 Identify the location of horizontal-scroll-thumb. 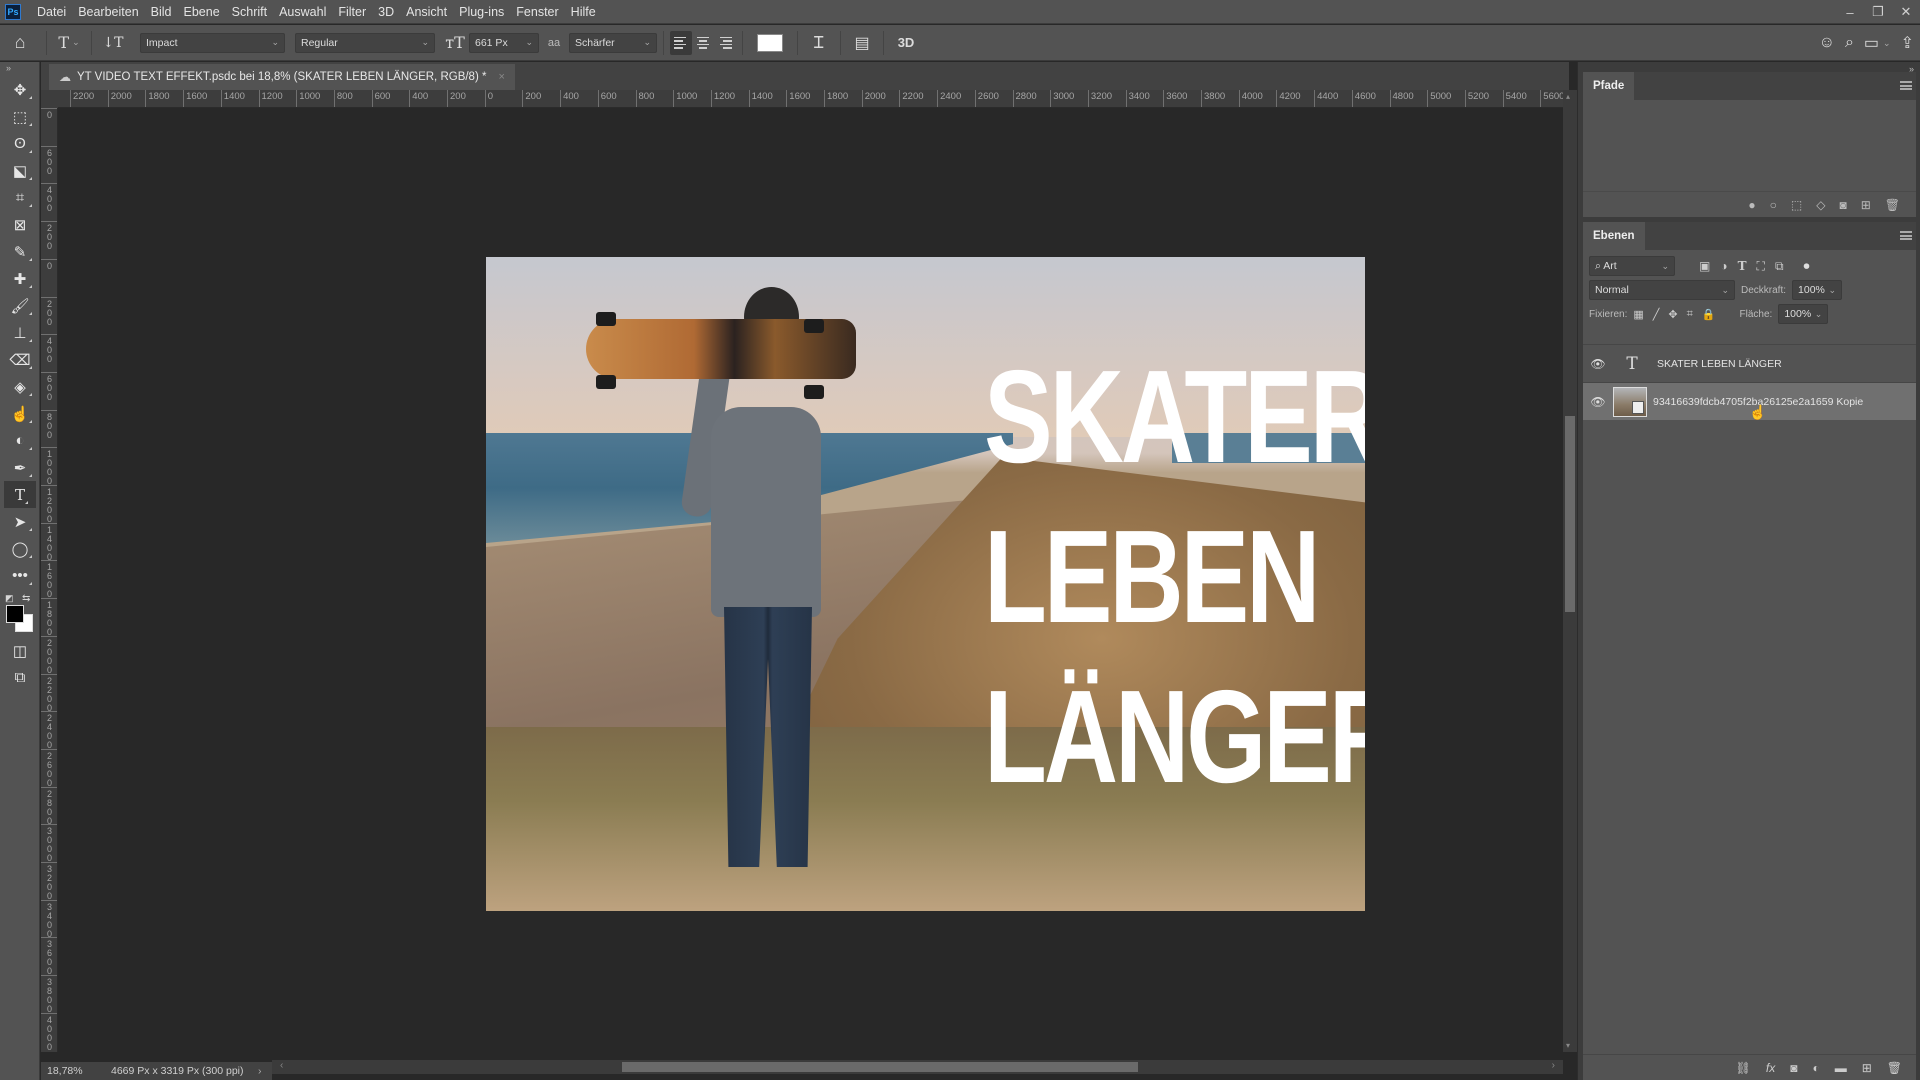
(880, 1067).